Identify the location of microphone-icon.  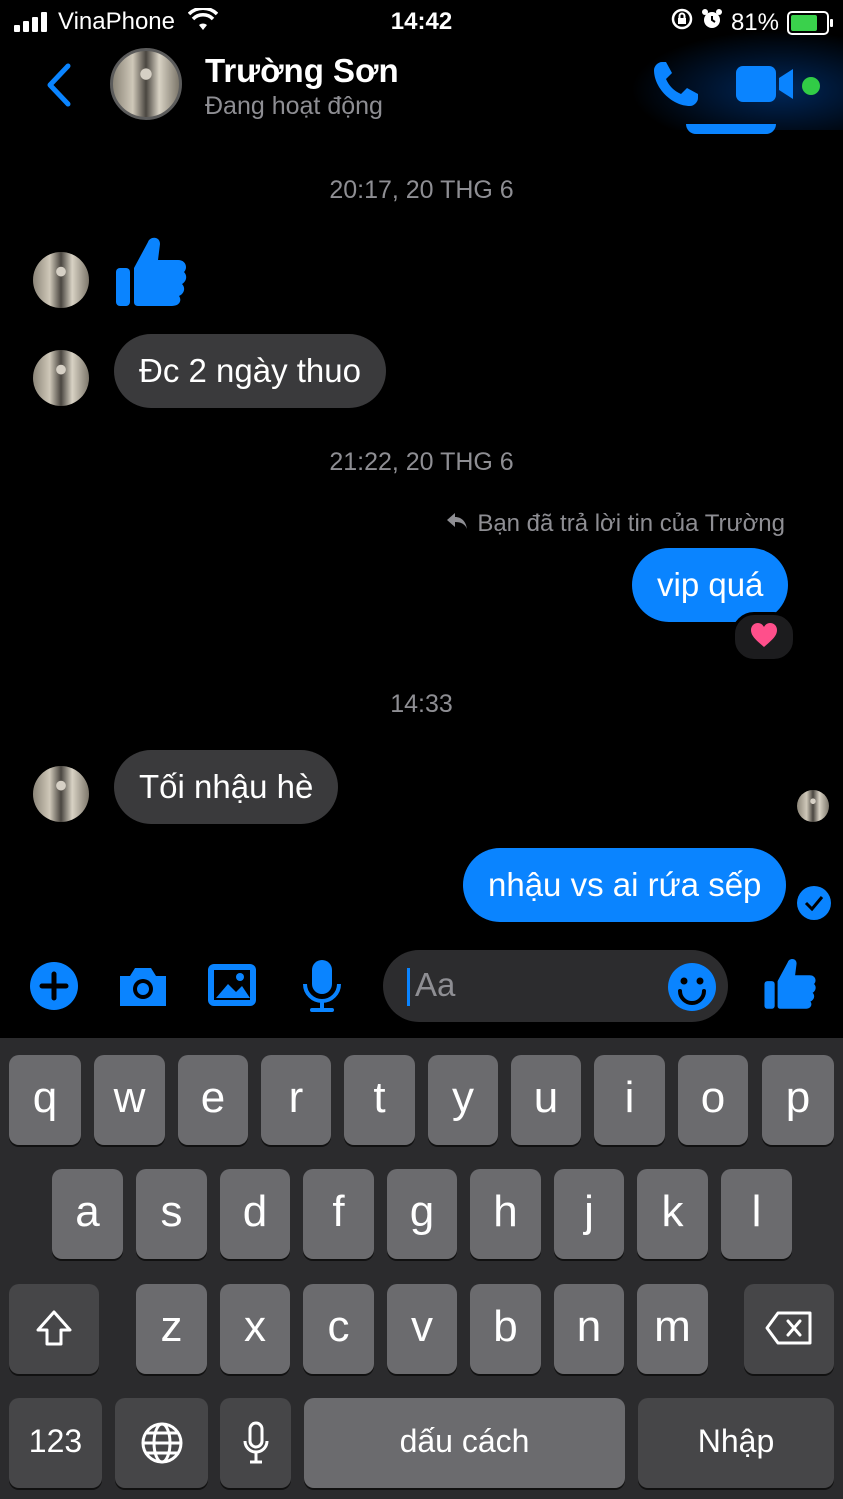
(322, 988).